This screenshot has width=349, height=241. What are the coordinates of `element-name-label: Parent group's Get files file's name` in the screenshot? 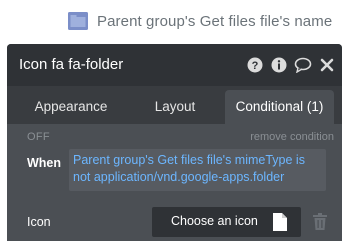 It's located at (215, 21).